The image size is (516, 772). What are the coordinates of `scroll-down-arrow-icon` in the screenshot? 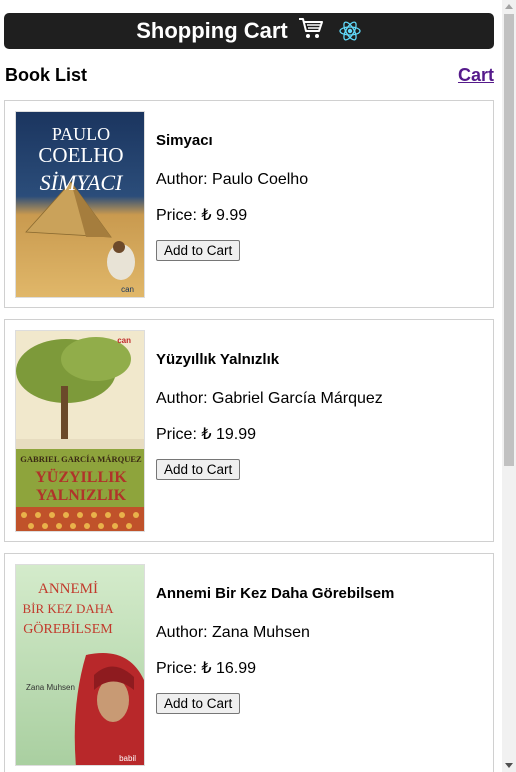 It's located at (509, 765).